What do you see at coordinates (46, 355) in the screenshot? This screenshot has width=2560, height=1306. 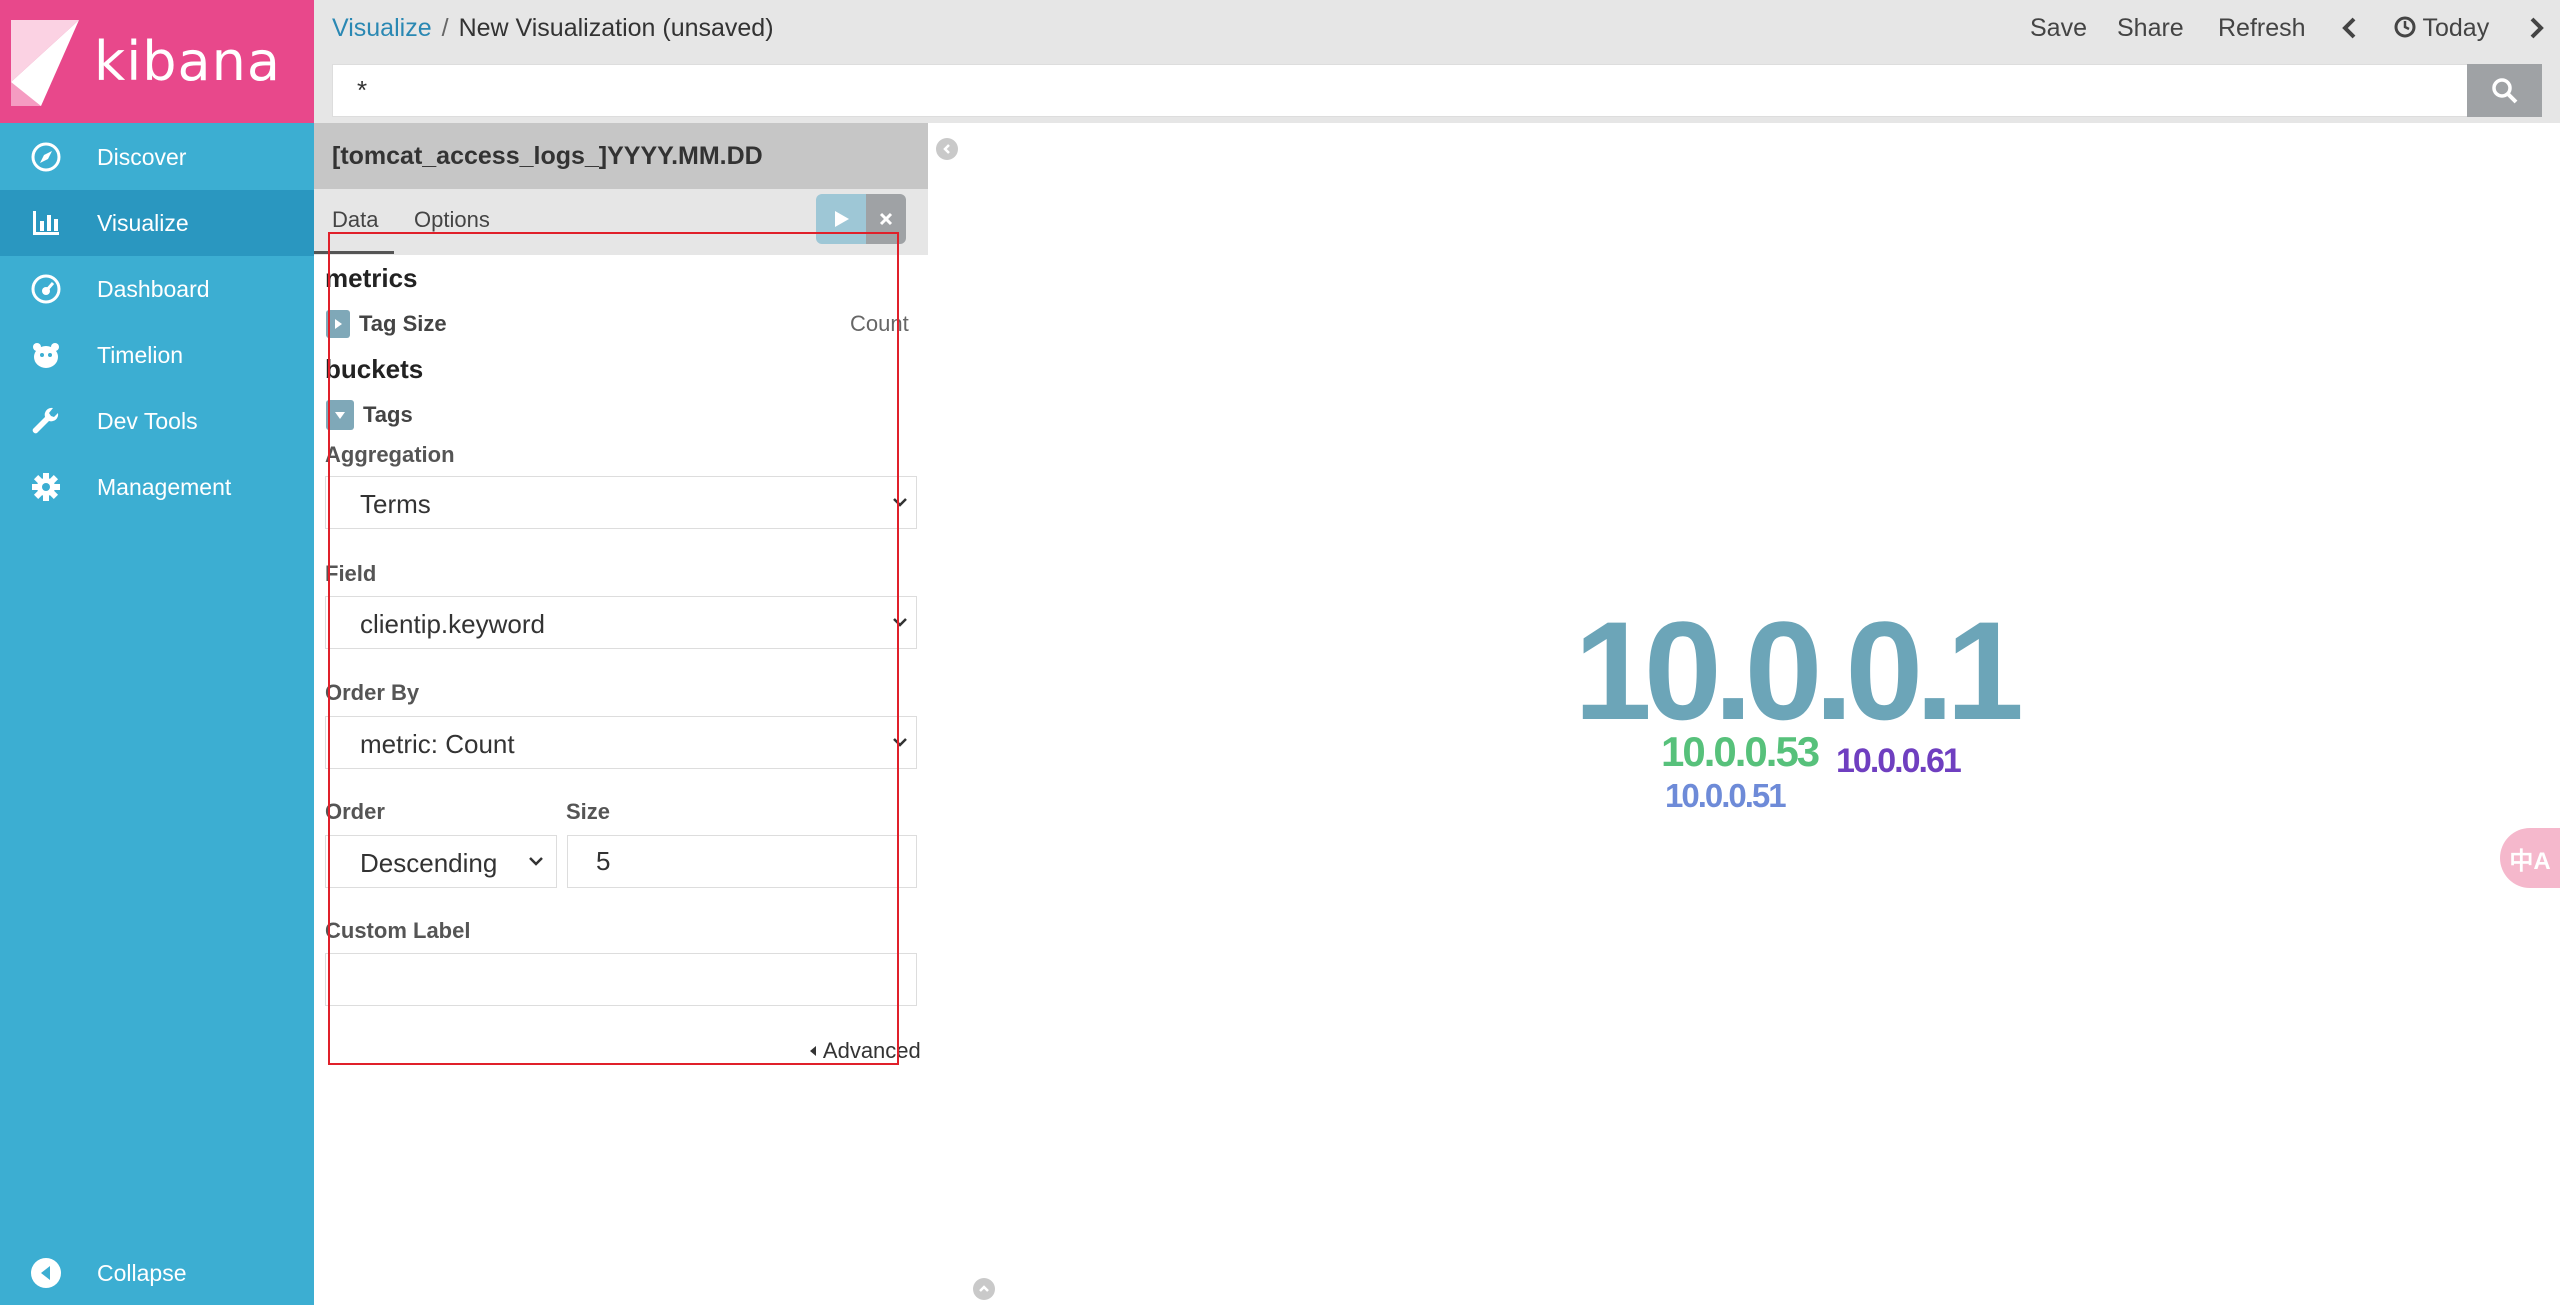 I see `timelion-bear-icon` at bounding box center [46, 355].